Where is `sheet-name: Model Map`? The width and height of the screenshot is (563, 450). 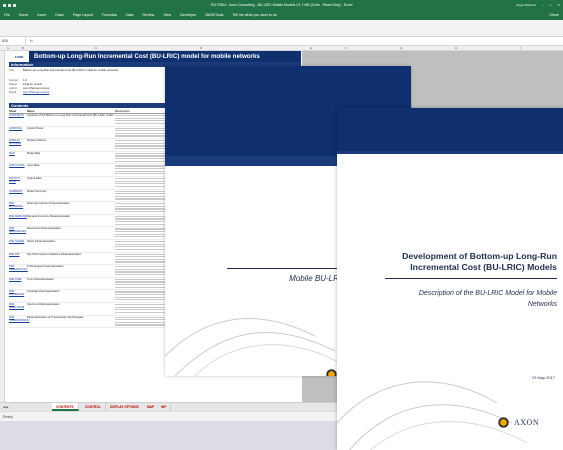
sheet-name: Model Map is located at coordinates (34, 153).